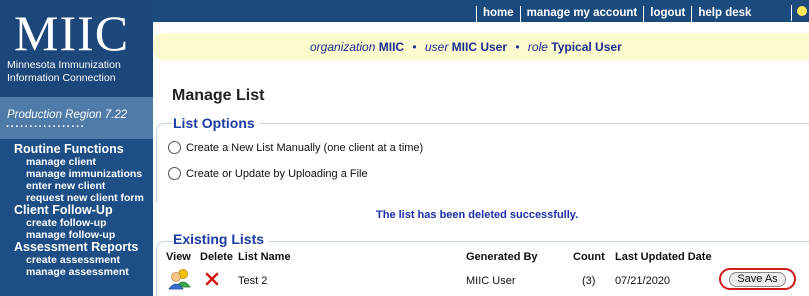 The width and height of the screenshot is (809, 296). What do you see at coordinates (663, 257) in the screenshot?
I see `col-header-last-updated: Last Updated Date` at bounding box center [663, 257].